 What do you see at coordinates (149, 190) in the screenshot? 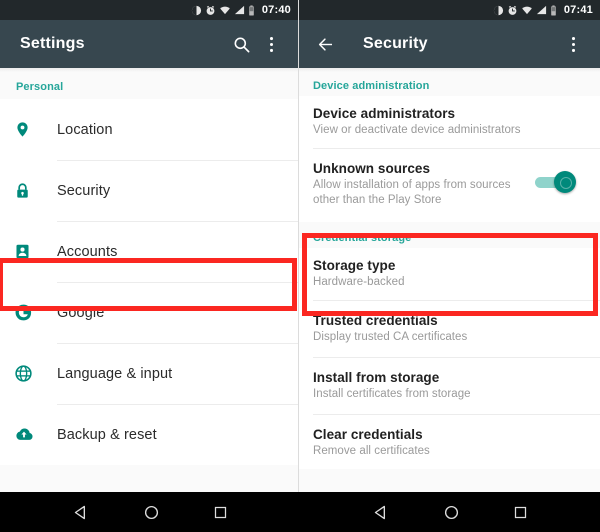
I see `sidebar-item-security: Security` at bounding box center [149, 190].